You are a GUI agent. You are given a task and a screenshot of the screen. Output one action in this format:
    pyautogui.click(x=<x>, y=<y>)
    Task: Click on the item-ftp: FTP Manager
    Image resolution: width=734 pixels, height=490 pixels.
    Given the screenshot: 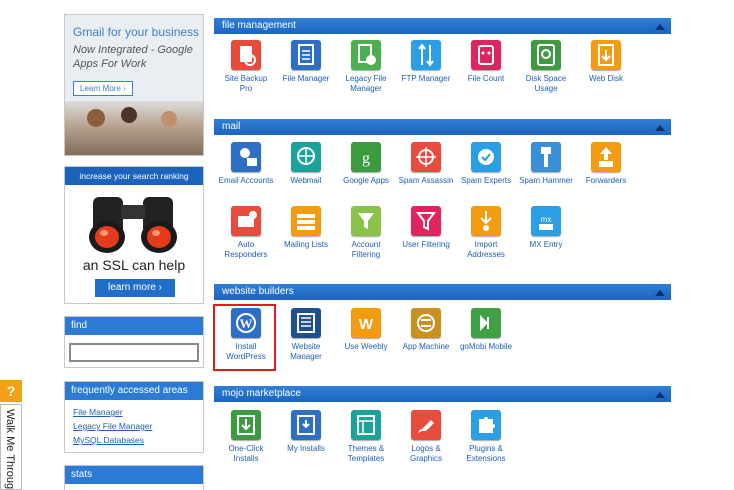 What is the action you would take?
    pyautogui.click(x=426, y=62)
    